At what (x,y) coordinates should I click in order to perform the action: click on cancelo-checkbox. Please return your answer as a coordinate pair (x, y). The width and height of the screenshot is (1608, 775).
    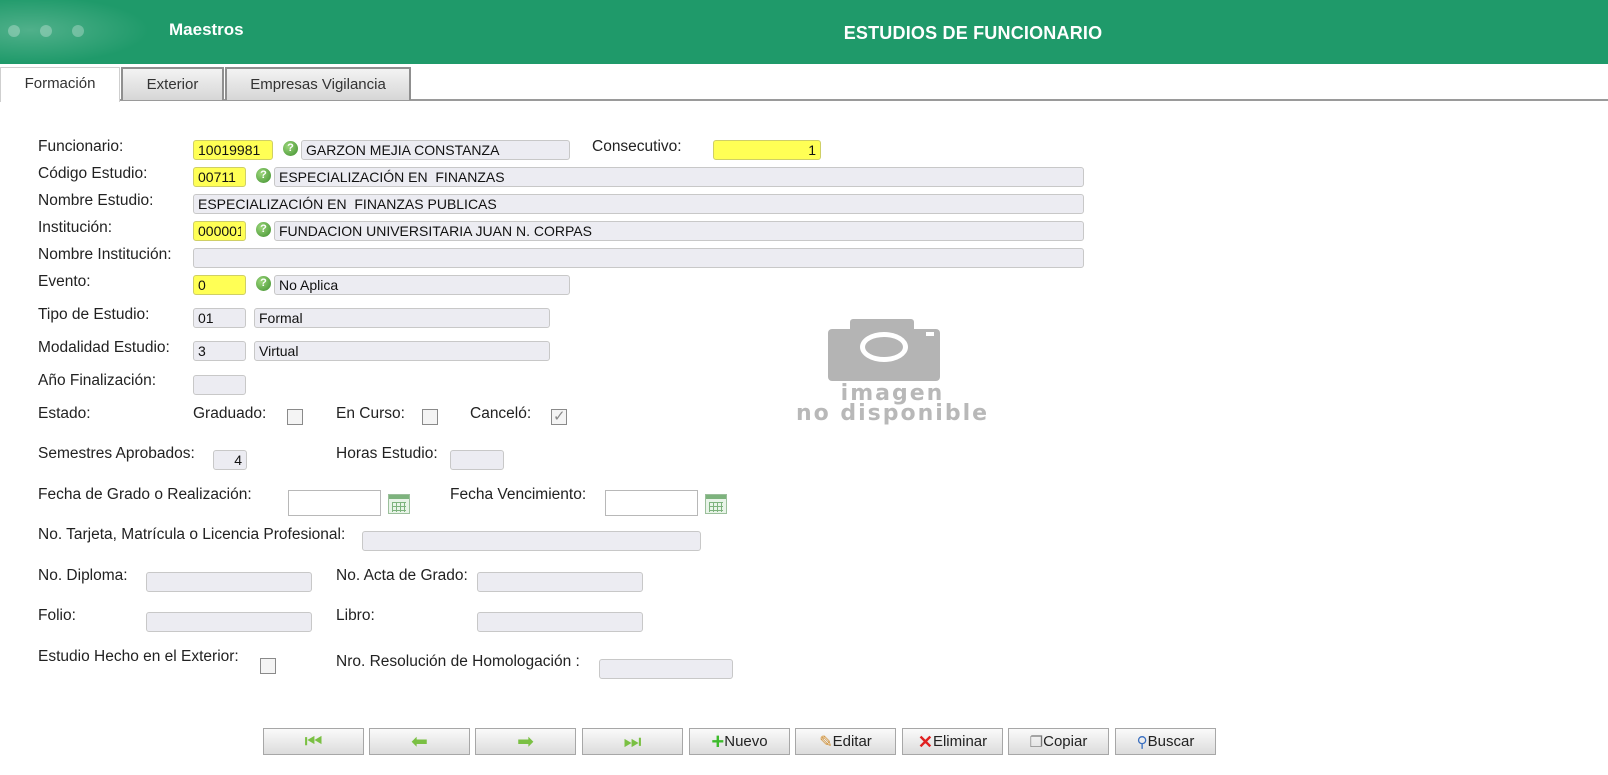
    Looking at the image, I should click on (559, 416).